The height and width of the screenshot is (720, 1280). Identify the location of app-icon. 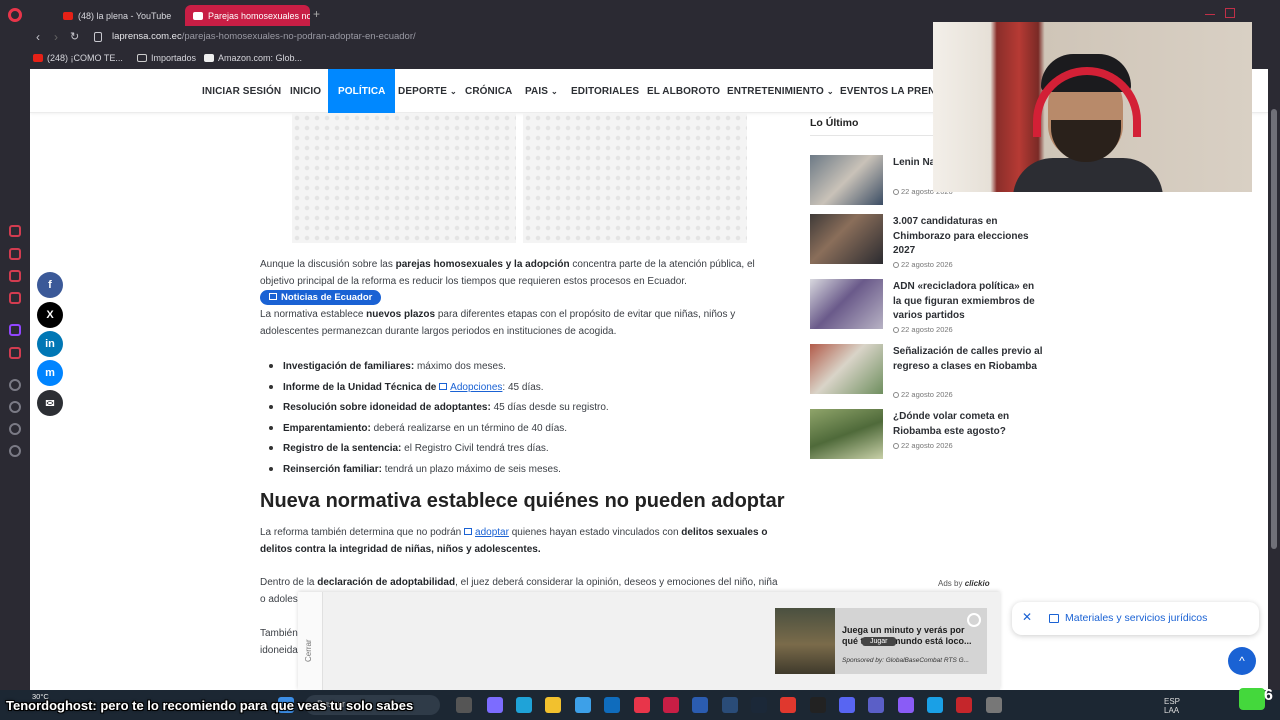
(730, 705).